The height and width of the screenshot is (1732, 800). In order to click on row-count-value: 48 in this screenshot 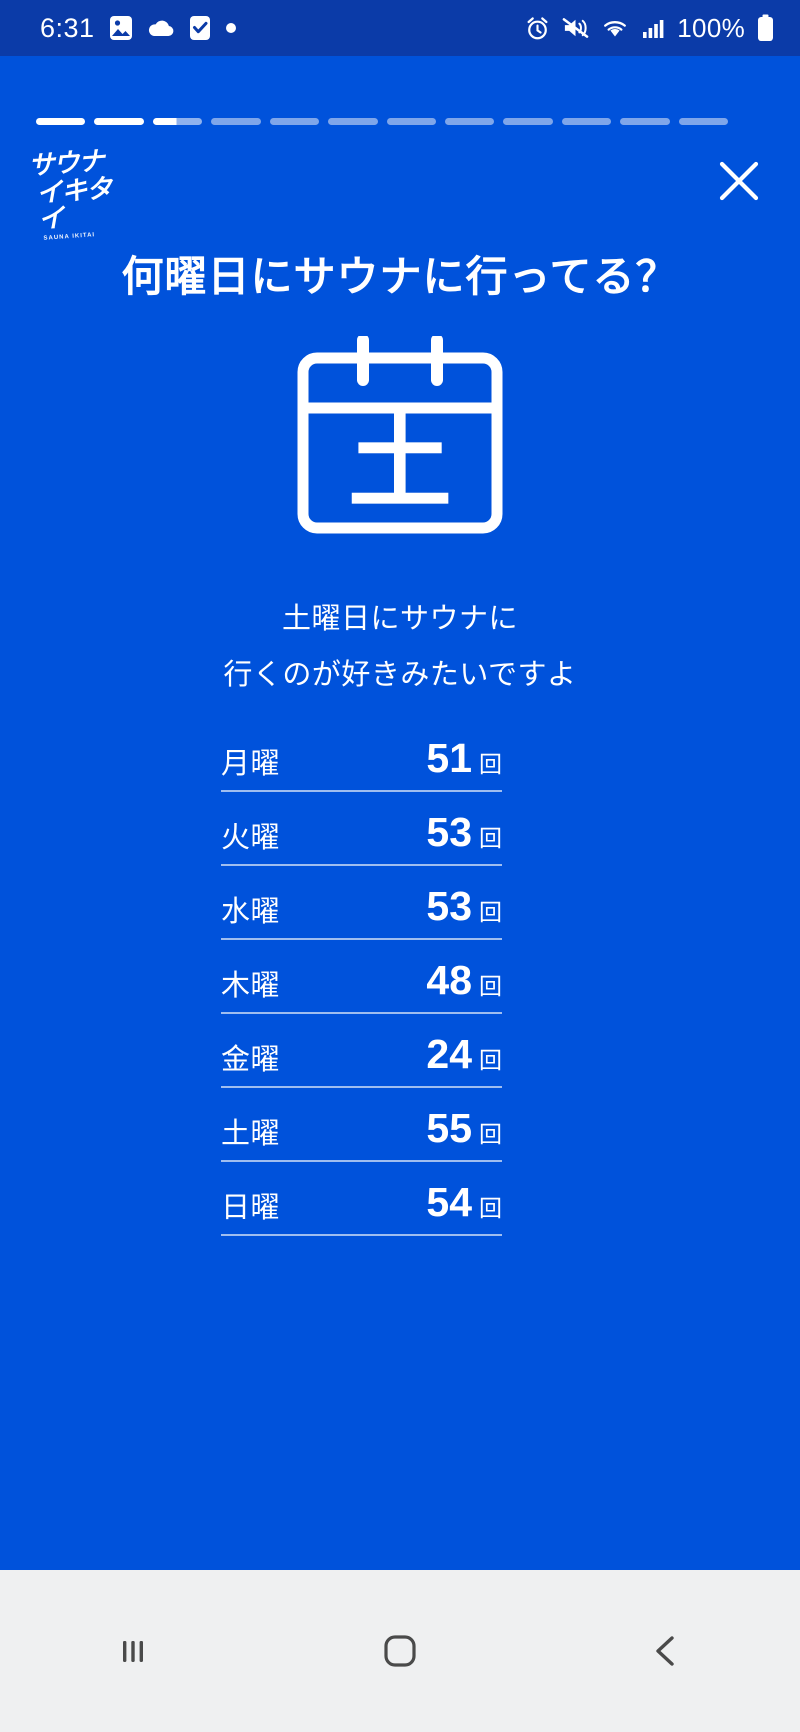, I will do `click(449, 980)`.